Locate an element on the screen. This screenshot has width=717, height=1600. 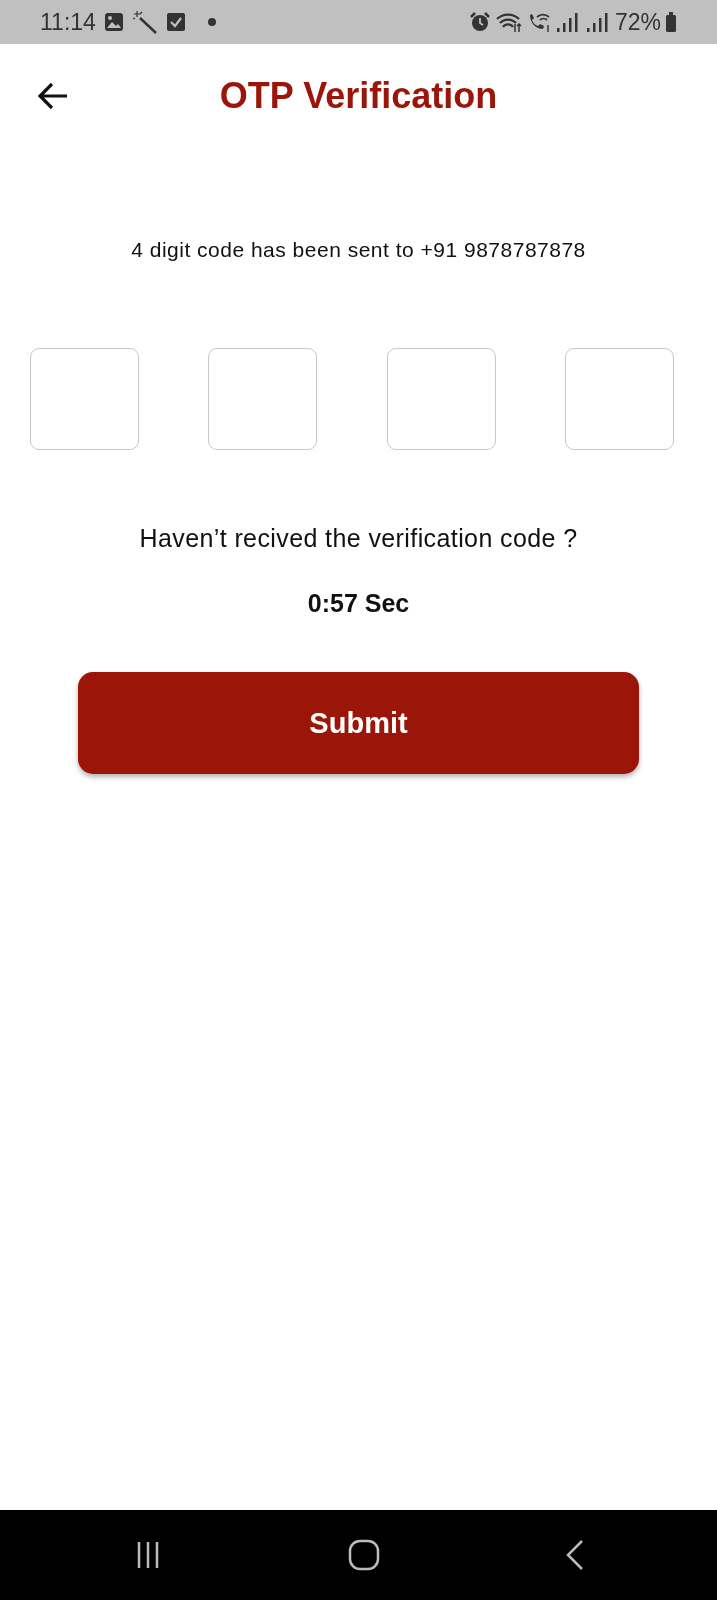
back-icon is located at coordinates (574, 1555).